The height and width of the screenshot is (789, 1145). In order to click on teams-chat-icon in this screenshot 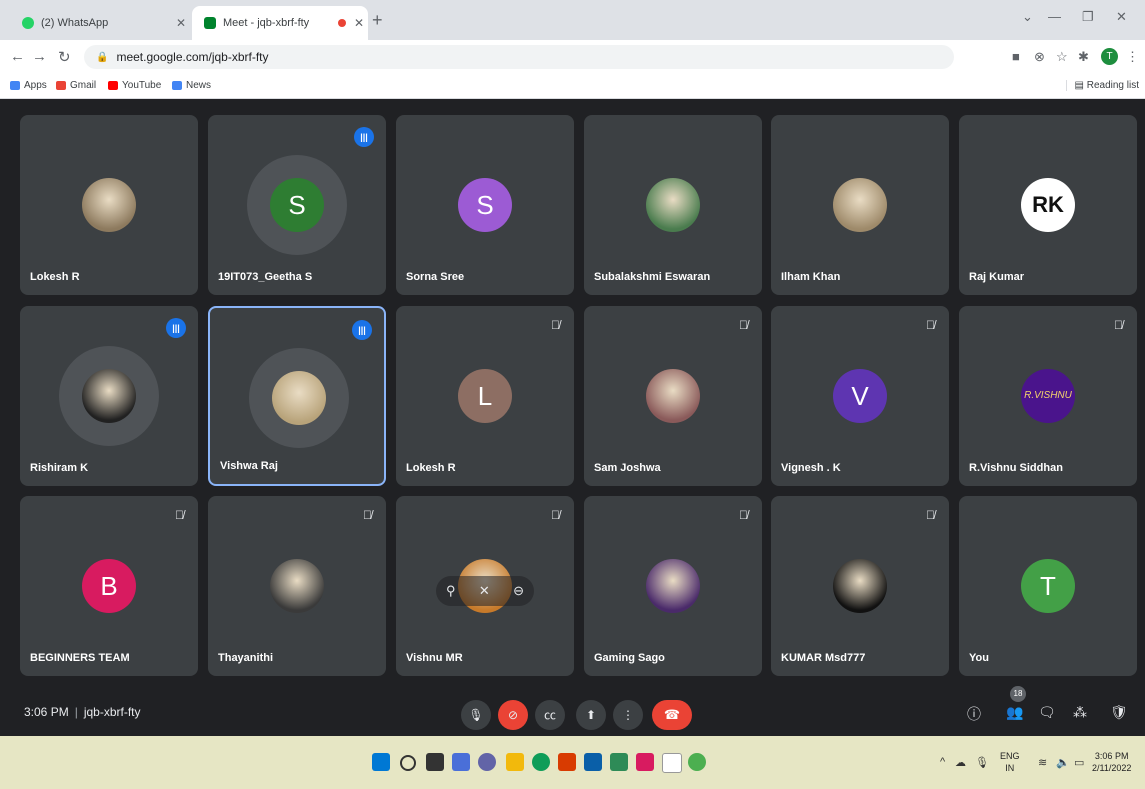, I will do `click(487, 762)`.